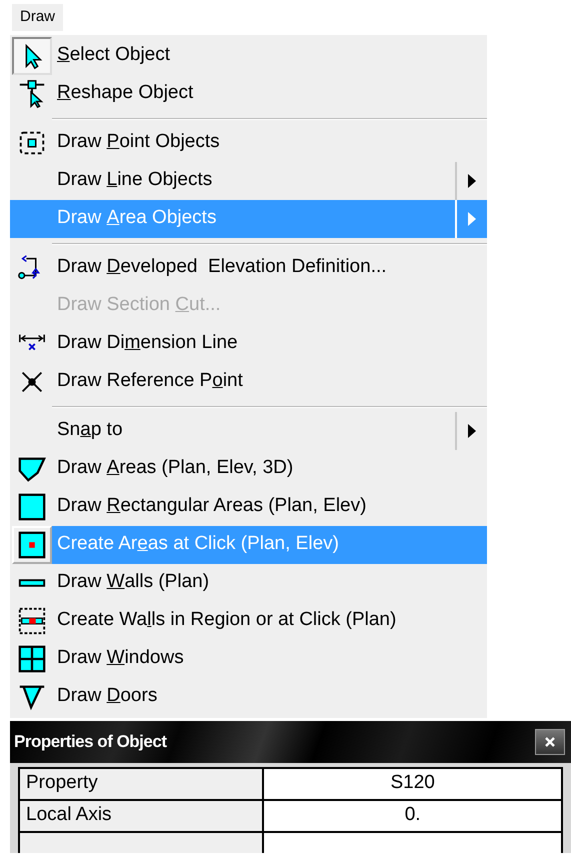  What do you see at coordinates (248, 431) in the screenshot?
I see `menu-item: Snap to` at bounding box center [248, 431].